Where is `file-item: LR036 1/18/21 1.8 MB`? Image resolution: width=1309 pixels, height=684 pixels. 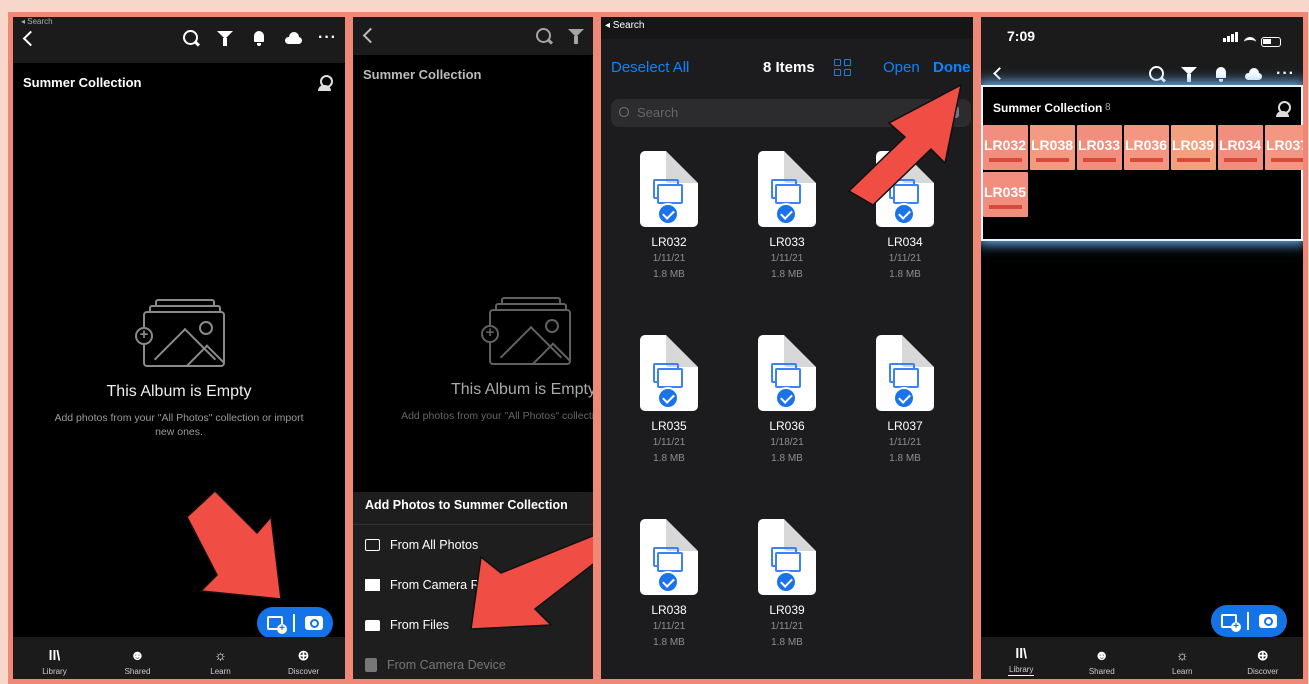 file-item: LR036 1/18/21 1.8 MB is located at coordinates (787, 400).